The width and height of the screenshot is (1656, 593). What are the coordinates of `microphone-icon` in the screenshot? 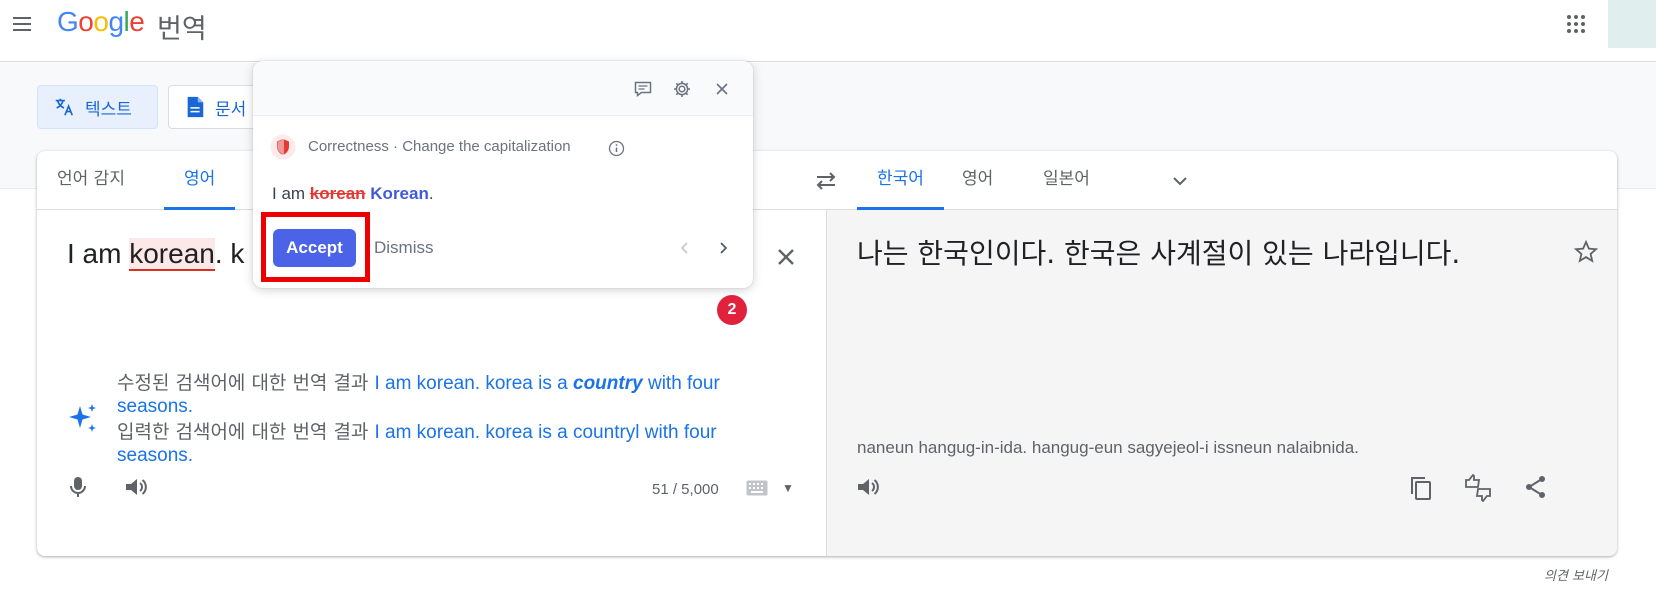 It's located at (78, 487).